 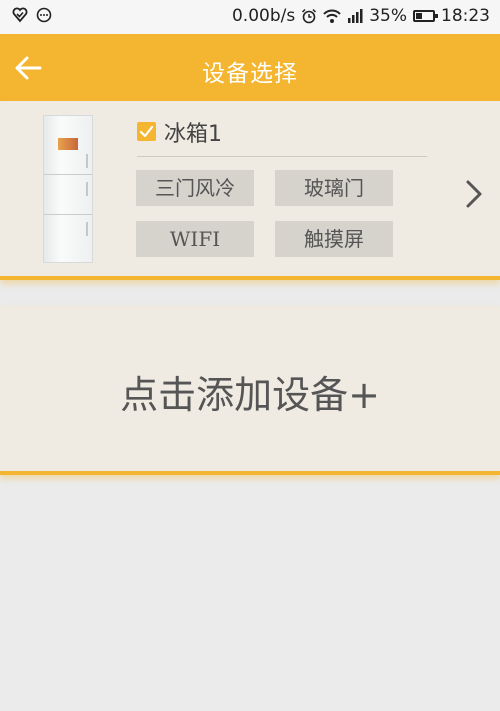 What do you see at coordinates (263, 16) in the screenshot?
I see `network-speed: 0.00b/s` at bounding box center [263, 16].